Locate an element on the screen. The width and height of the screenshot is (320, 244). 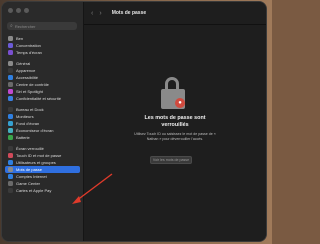
minimize-window-button is located at coordinates (18, 10).